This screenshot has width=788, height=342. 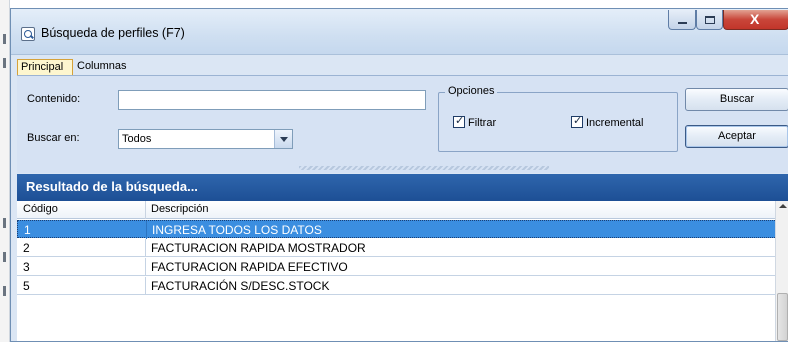 What do you see at coordinates (104, 67) in the screenshot?
I see `tab-columnas: Columnas` at bounding box center [104, 67].